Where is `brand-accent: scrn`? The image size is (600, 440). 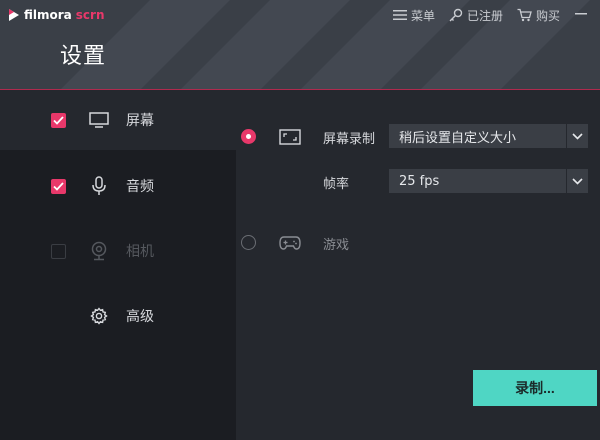 brand-accent: scrn is located at coordinates (90, 15).